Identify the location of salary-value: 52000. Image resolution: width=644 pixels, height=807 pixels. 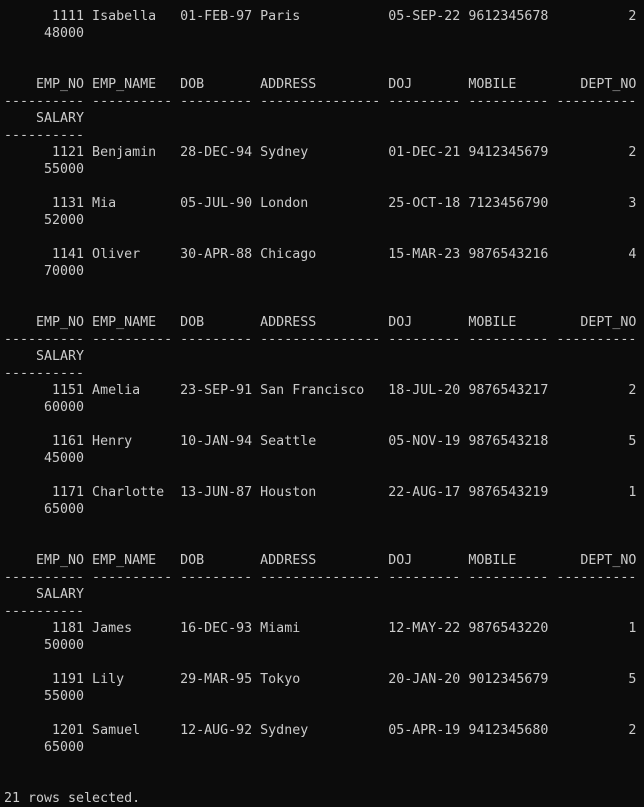
(44, 220).